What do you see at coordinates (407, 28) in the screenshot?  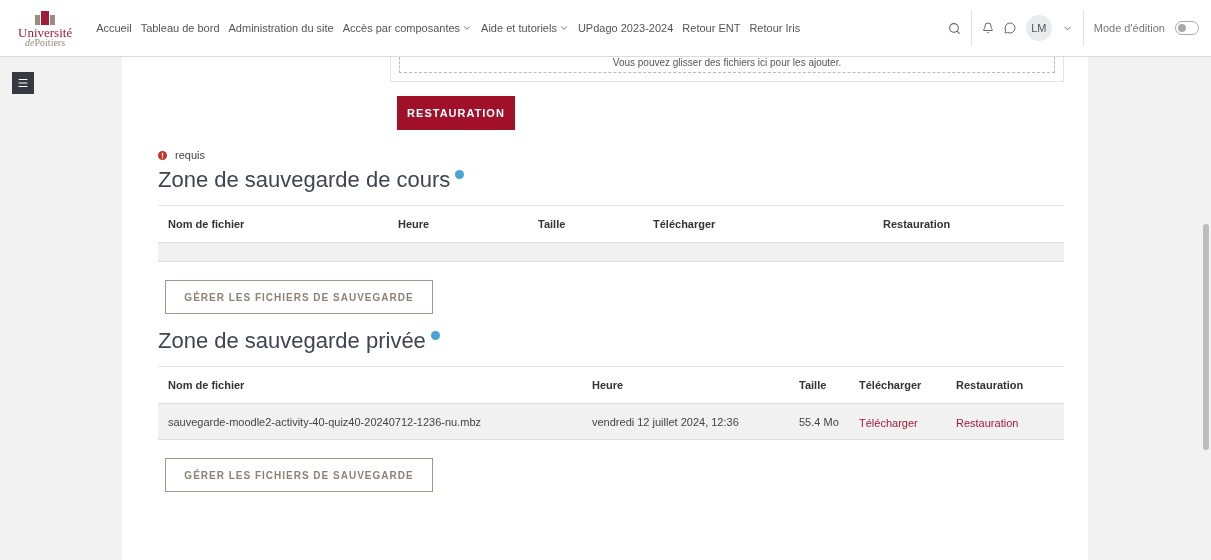 I see `nav-link: Accès par composantes` at bounding box center [407, 28].